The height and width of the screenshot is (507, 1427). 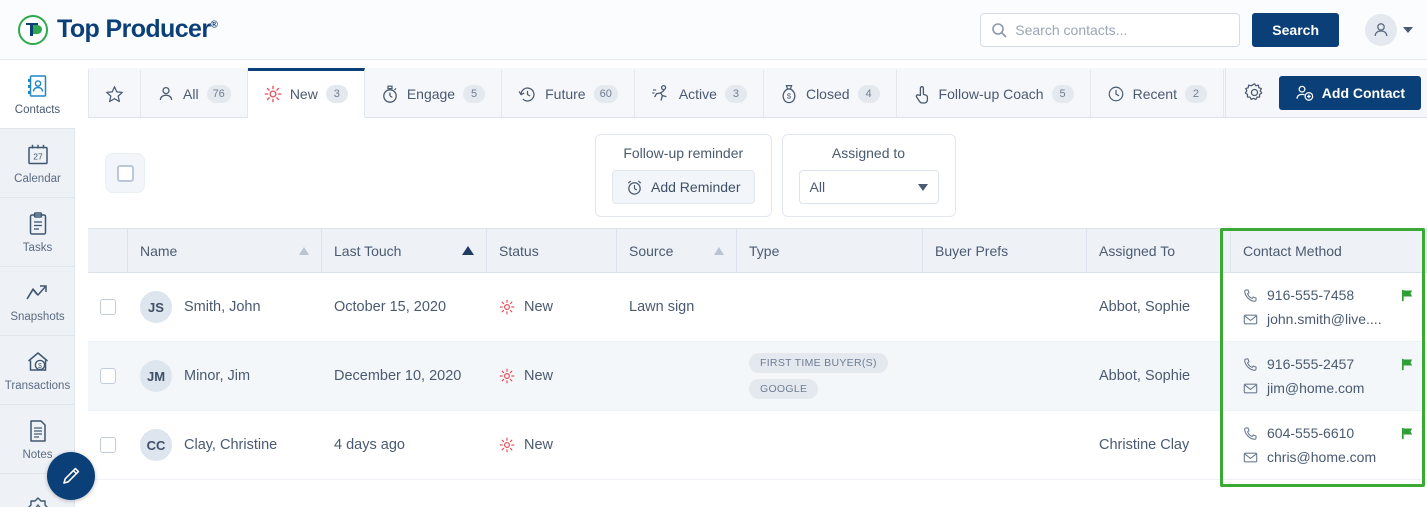 I want to click on tab-favorites, so click(x=114, y=92).